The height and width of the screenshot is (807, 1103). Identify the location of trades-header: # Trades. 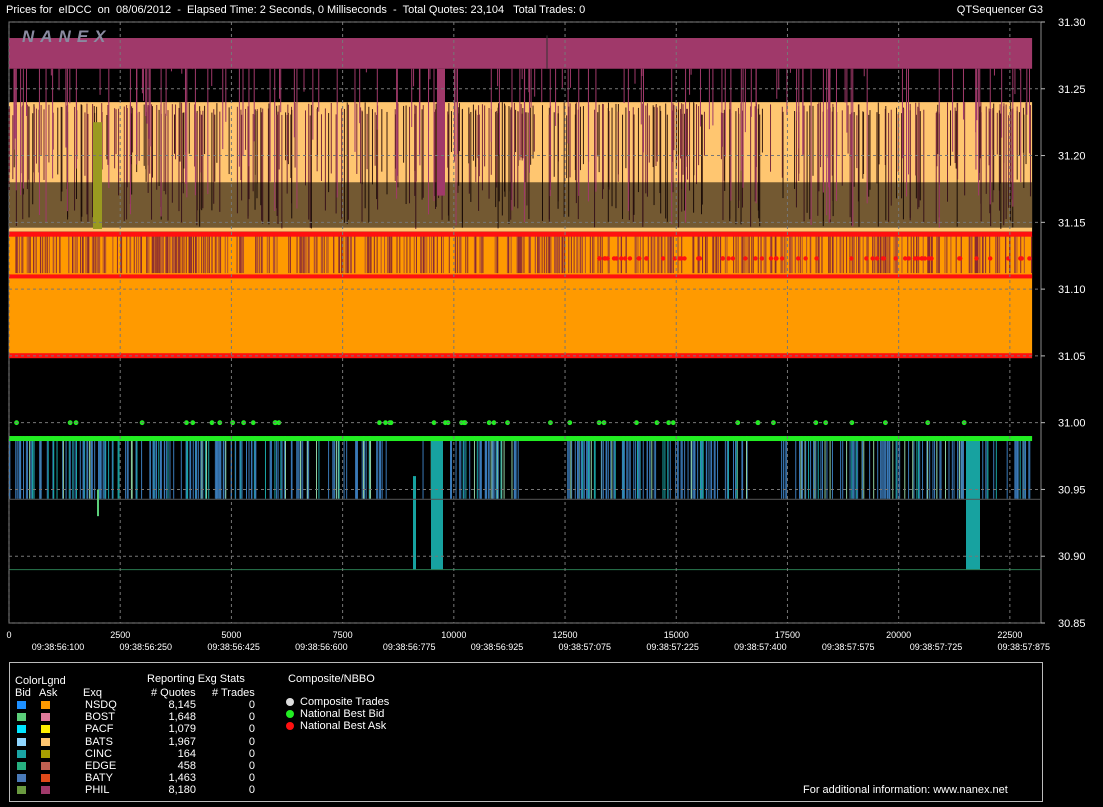
(233, 693).